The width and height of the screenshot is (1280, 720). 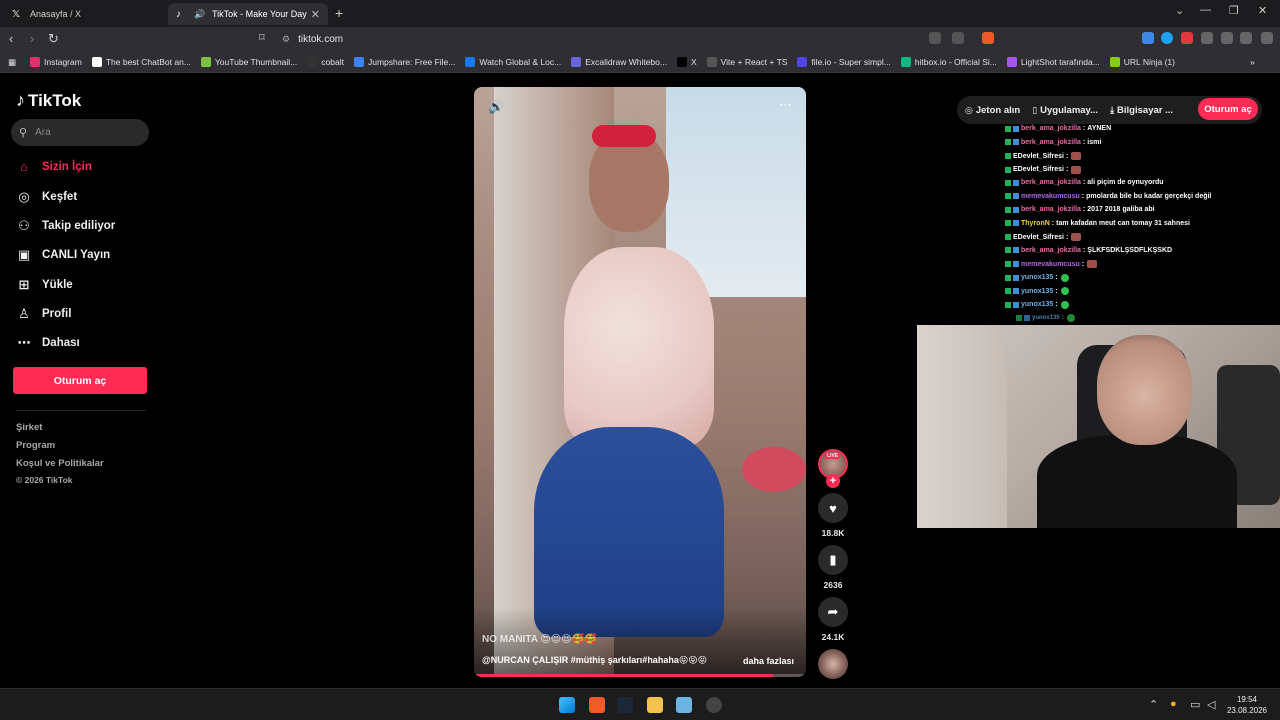 I want to click on more-bookmarks-icon: », so click(x=1252, y=62).